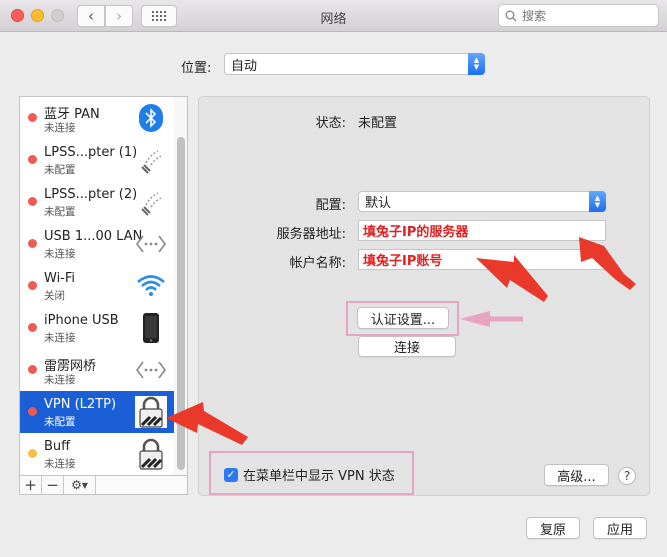 This screenshot has width=667, height=557. What do you see at coordinates (244, 66) in the screenshot?
I see `location-value: 自动` at bounding box center [244, 66].